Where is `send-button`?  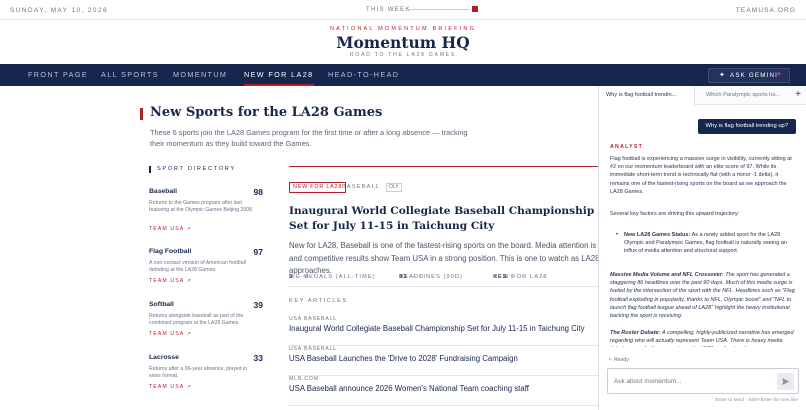
send-button is located at coordinates (785, 381).